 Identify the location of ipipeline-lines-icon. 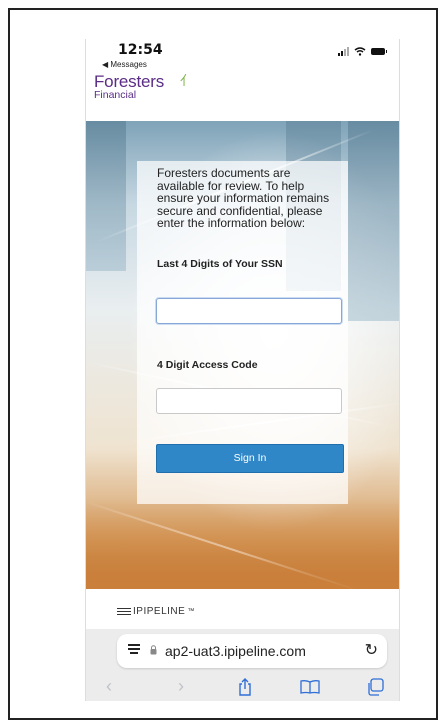
(124, 611).